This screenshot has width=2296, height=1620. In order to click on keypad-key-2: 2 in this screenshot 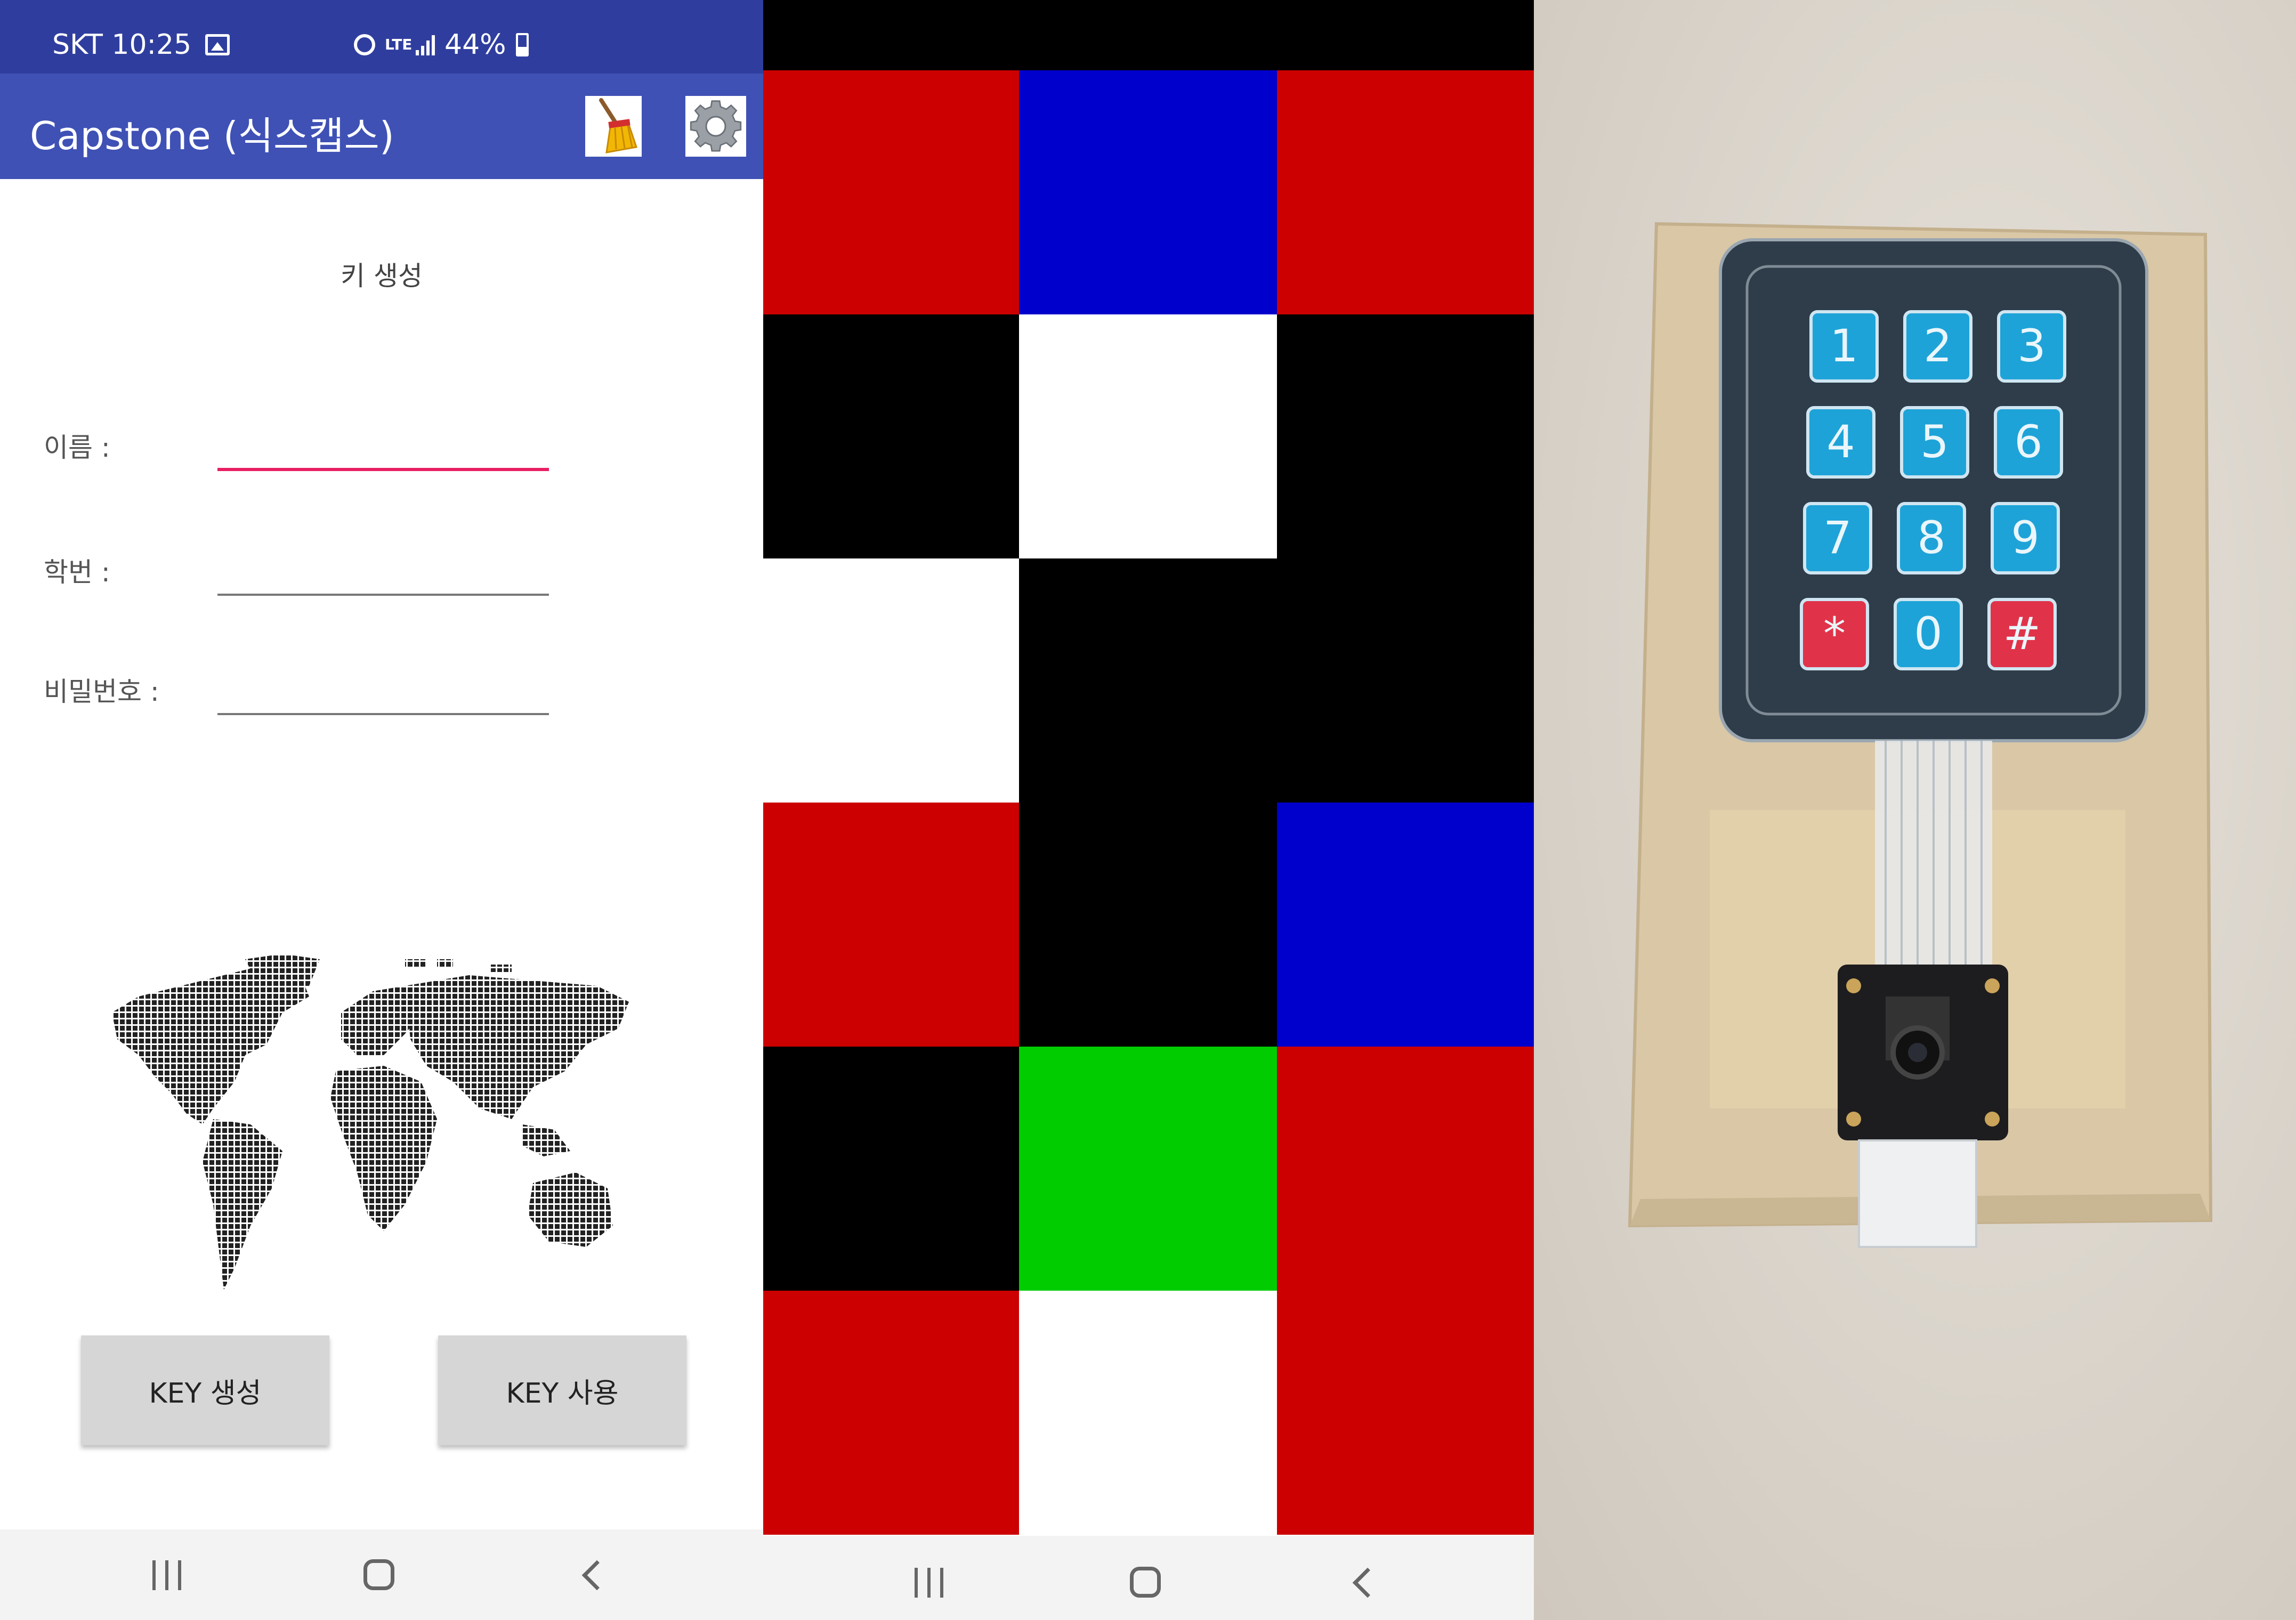, I will do `click(1937, 346)`.